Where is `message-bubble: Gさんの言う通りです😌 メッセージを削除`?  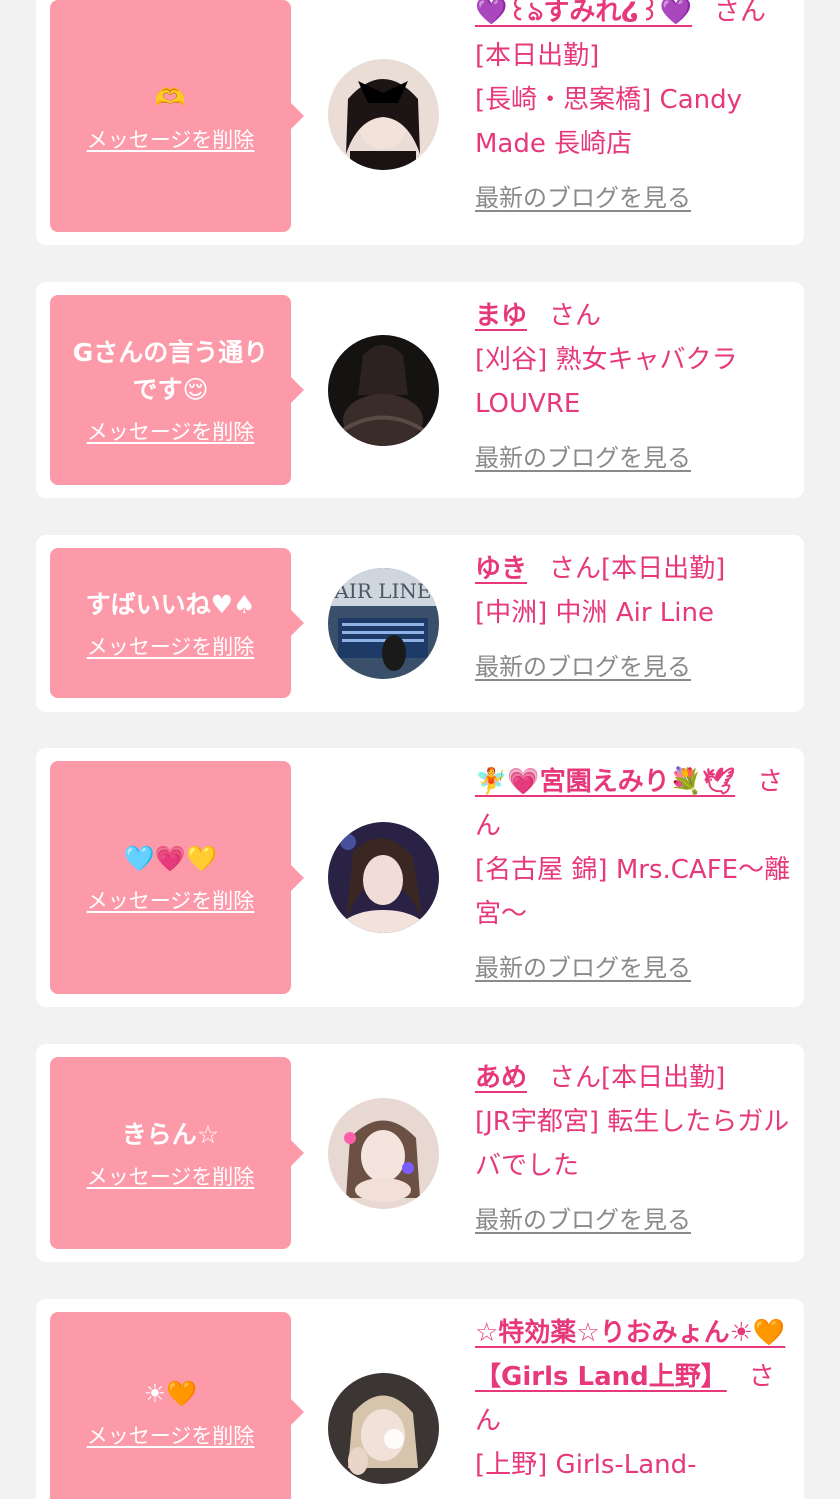 message-bubble: Gさんの言う通りです😌 メッセージを削除 is located at coordinates (177, 390).